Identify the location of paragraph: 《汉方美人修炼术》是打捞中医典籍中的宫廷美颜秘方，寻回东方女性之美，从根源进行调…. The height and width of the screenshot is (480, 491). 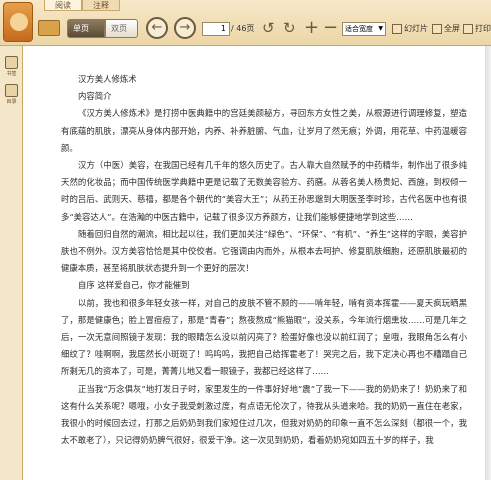
(264, 130).